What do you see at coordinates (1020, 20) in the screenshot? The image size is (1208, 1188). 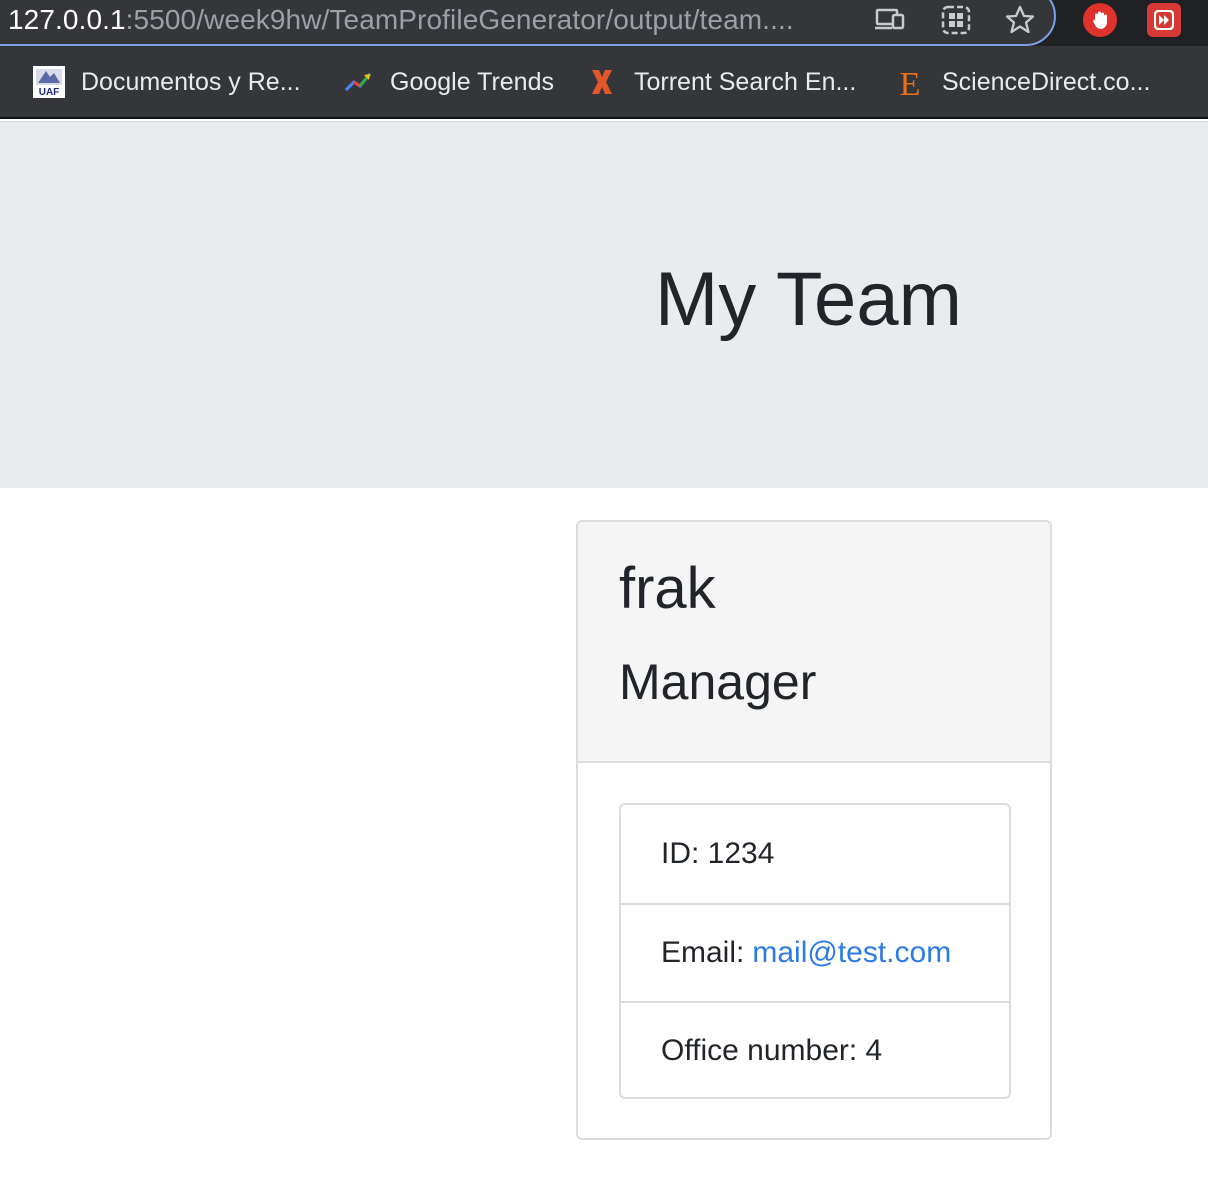 I see `bookmark-star-icon` at bounding box center [1020, 20].